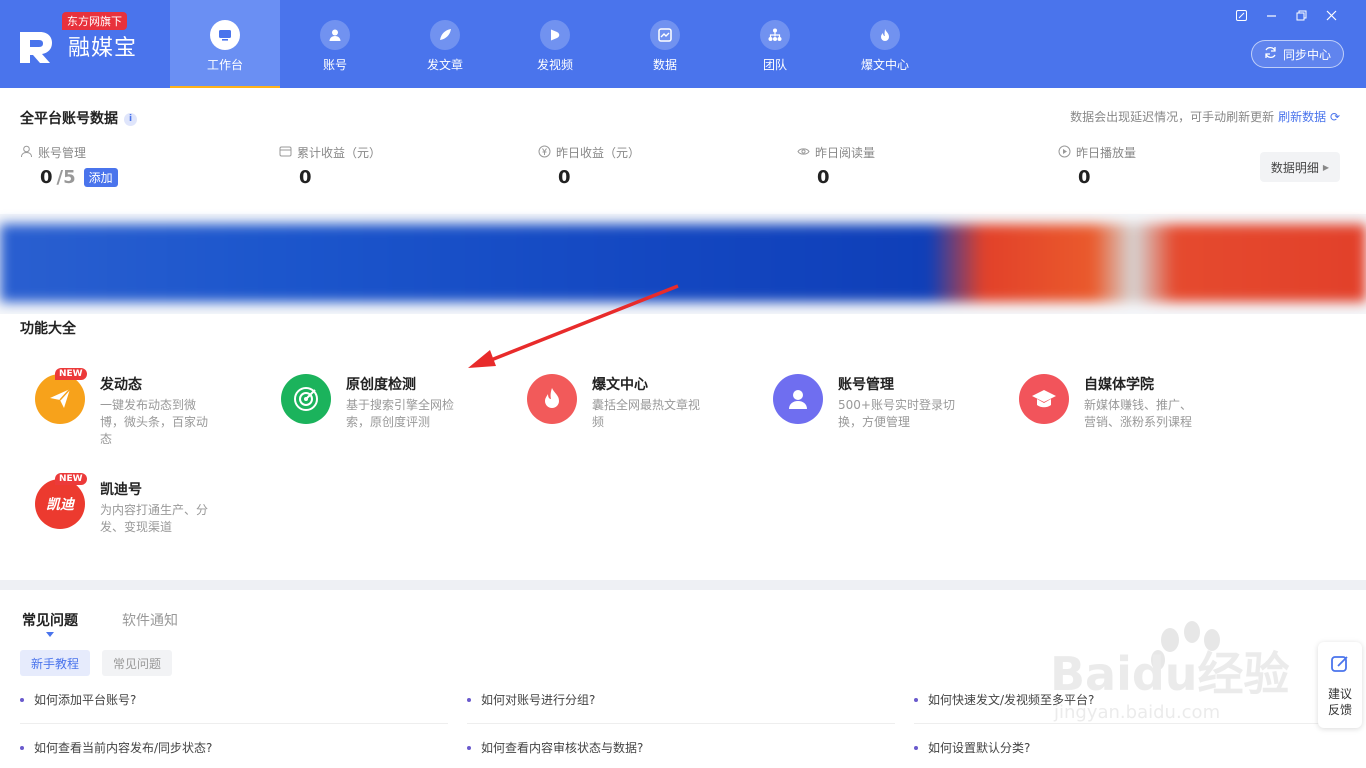  What do you see at coordinates (664, 65) in the screenshot?
I see `nav-label: 数据` at bounding box center [664, 65].